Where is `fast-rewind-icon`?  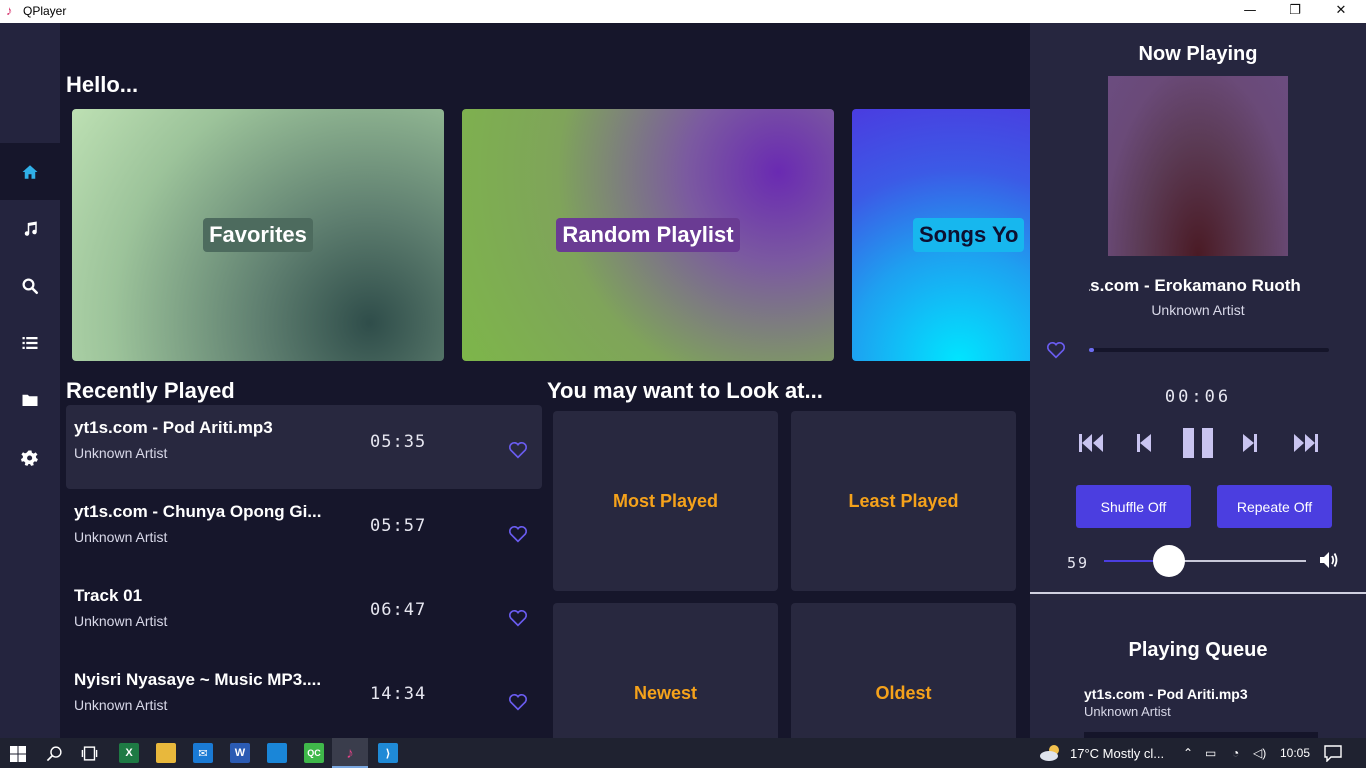
fast-rewind-icon is located at coordinates (1091, 443).